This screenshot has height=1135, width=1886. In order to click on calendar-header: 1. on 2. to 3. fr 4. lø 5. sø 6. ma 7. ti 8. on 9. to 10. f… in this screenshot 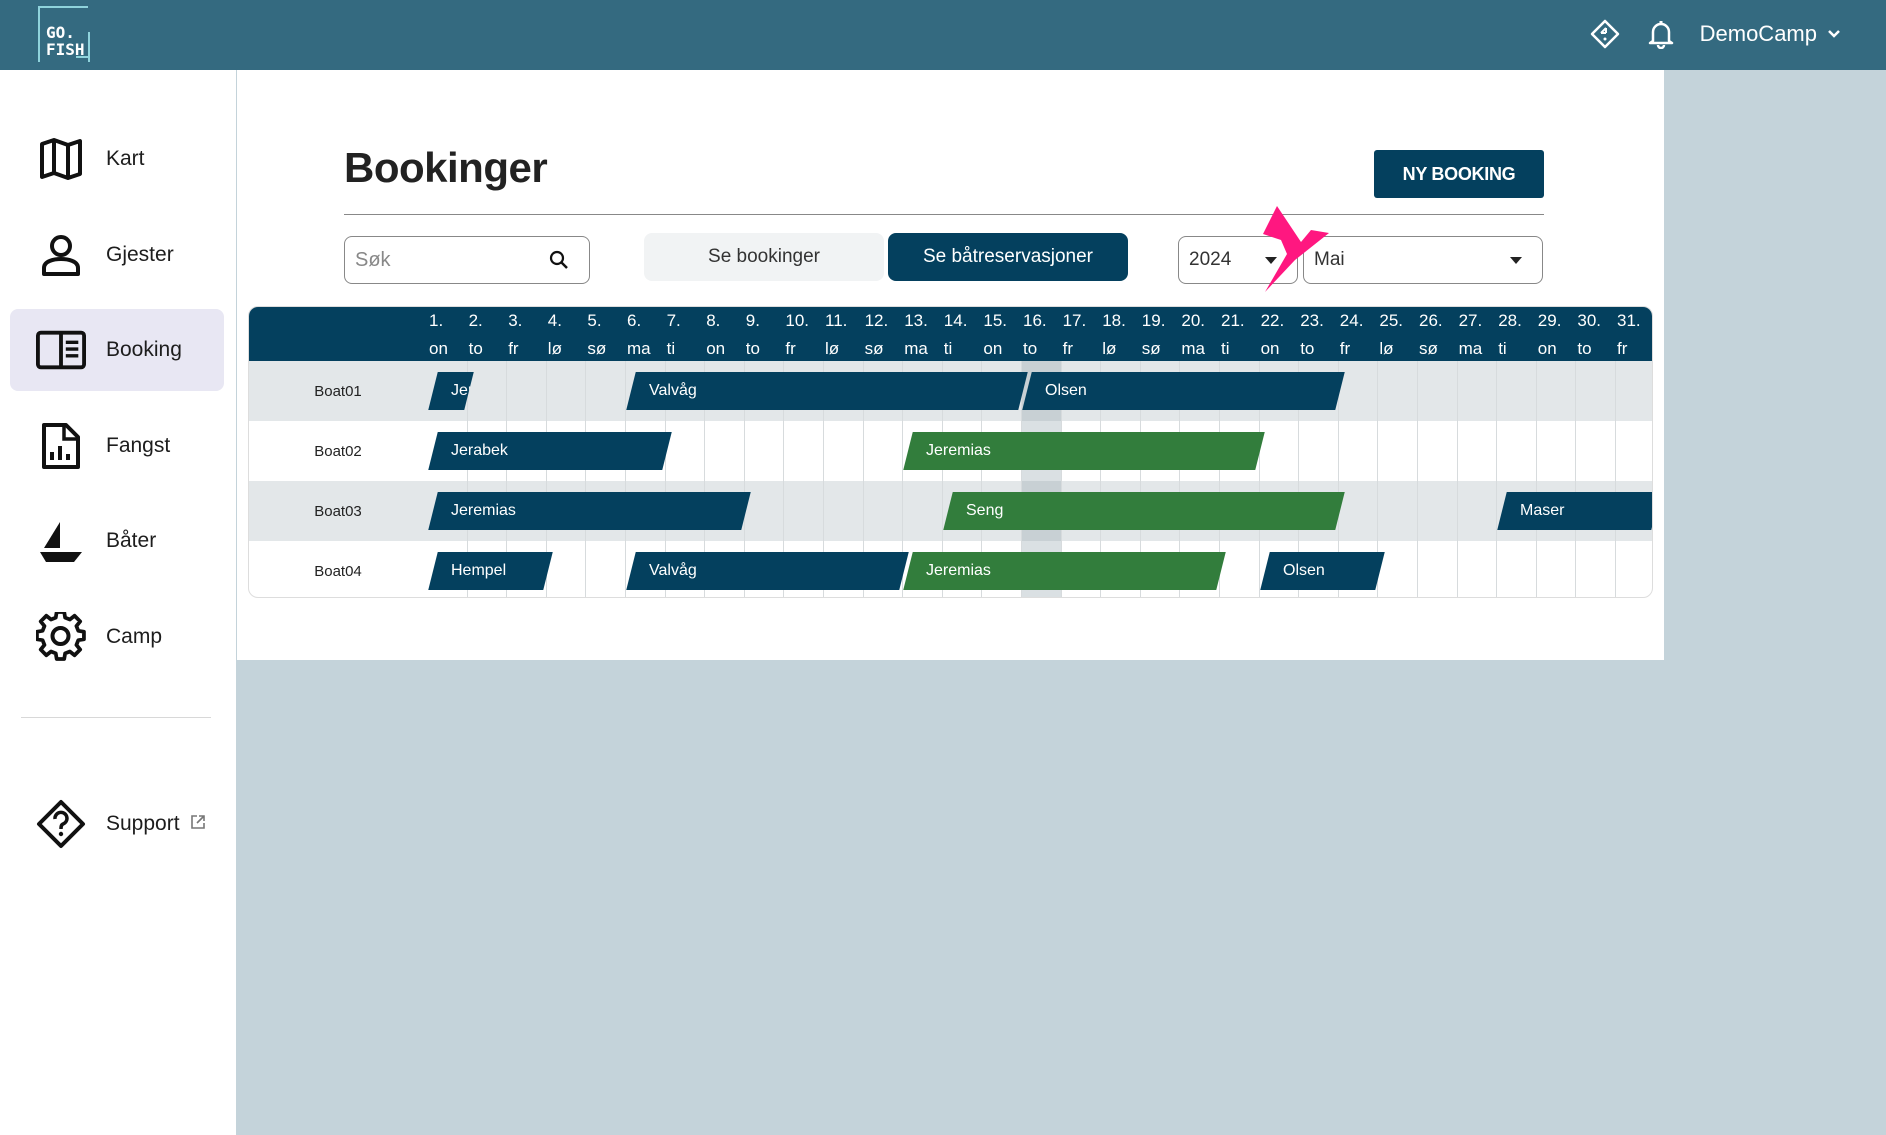, I will do `click(950, 334)`.